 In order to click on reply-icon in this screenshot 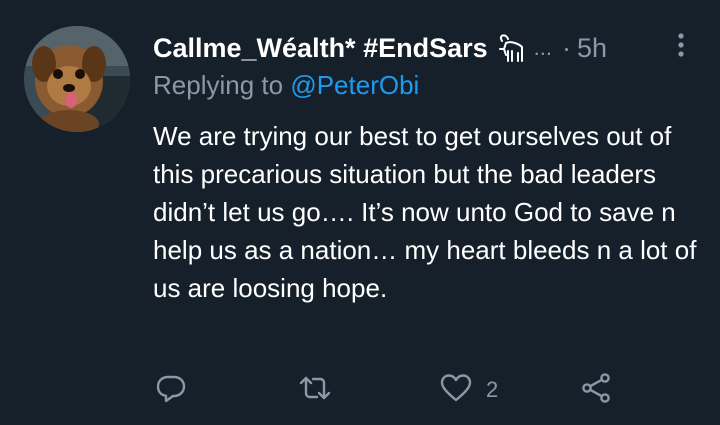, I will do `click(171, 390)`.